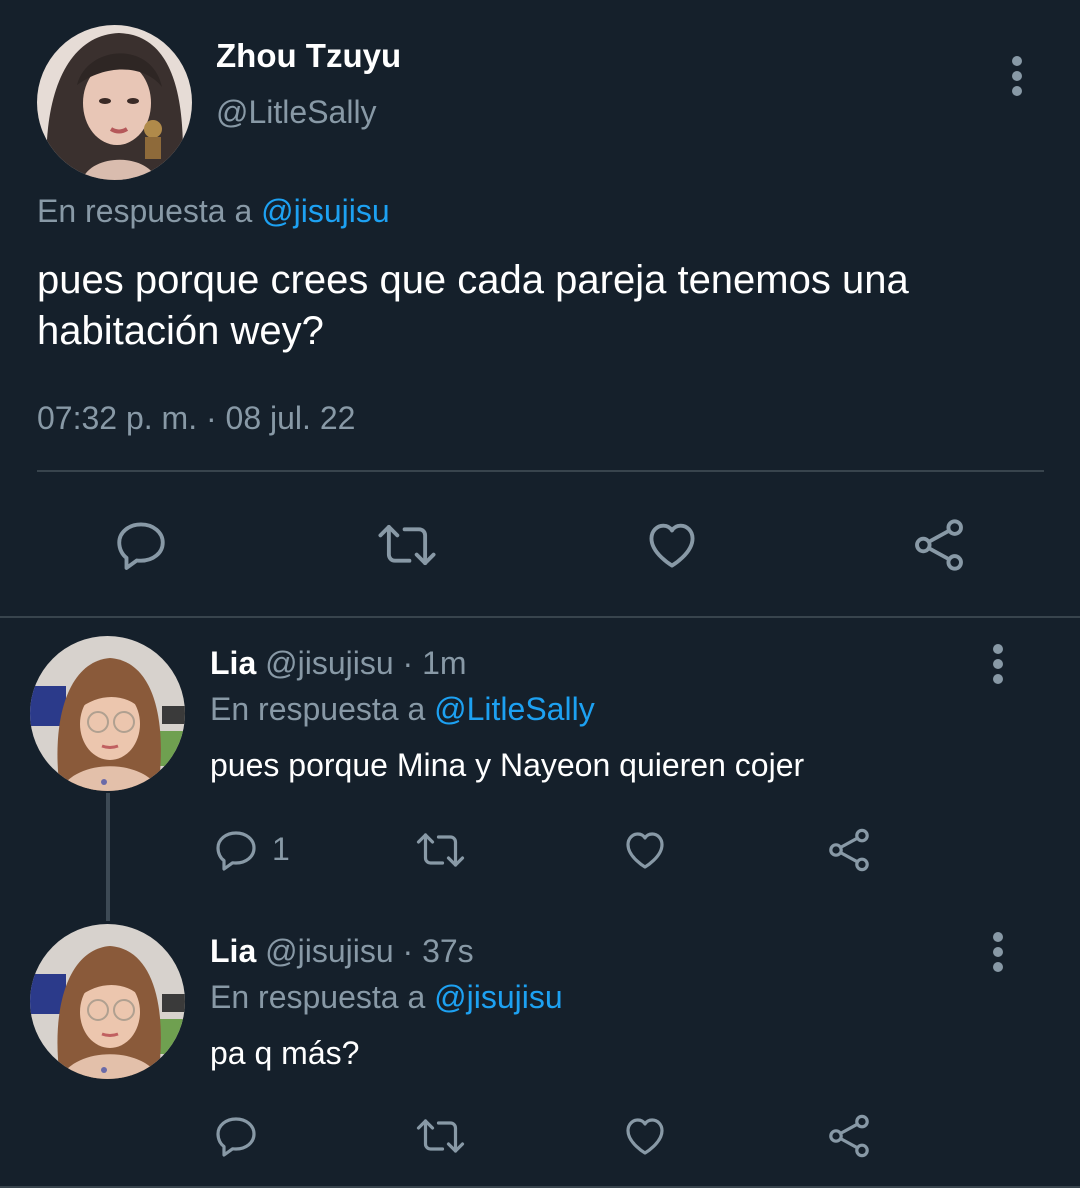 This screenshot has height=1188, width=1080. What do you see at coordinates (233, 663) in the screenshot?
I see `reply-1-author-name: Lia` at bounding box center [233, 663].